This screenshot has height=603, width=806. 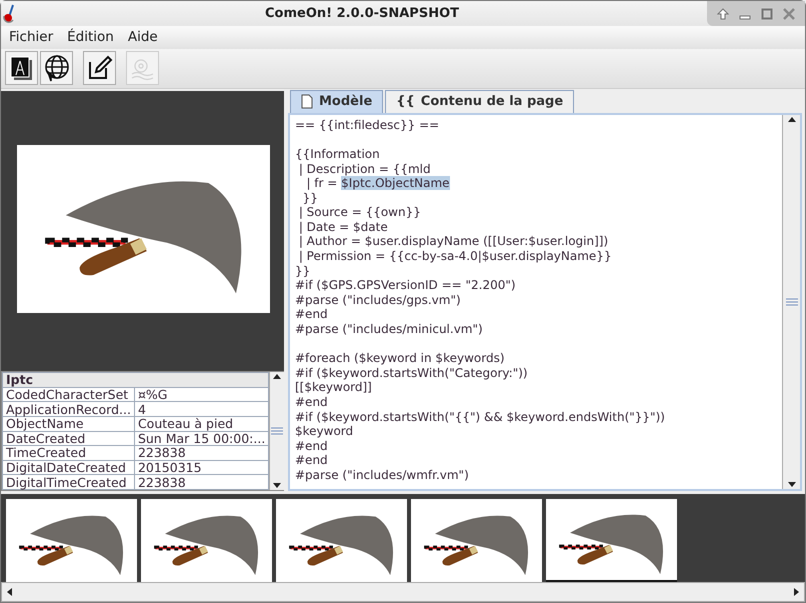 I want to click on code-line: #if ($keyword.startsWith("{{") && $keyword.endsWith("}}")), so click(x=480, y=417).